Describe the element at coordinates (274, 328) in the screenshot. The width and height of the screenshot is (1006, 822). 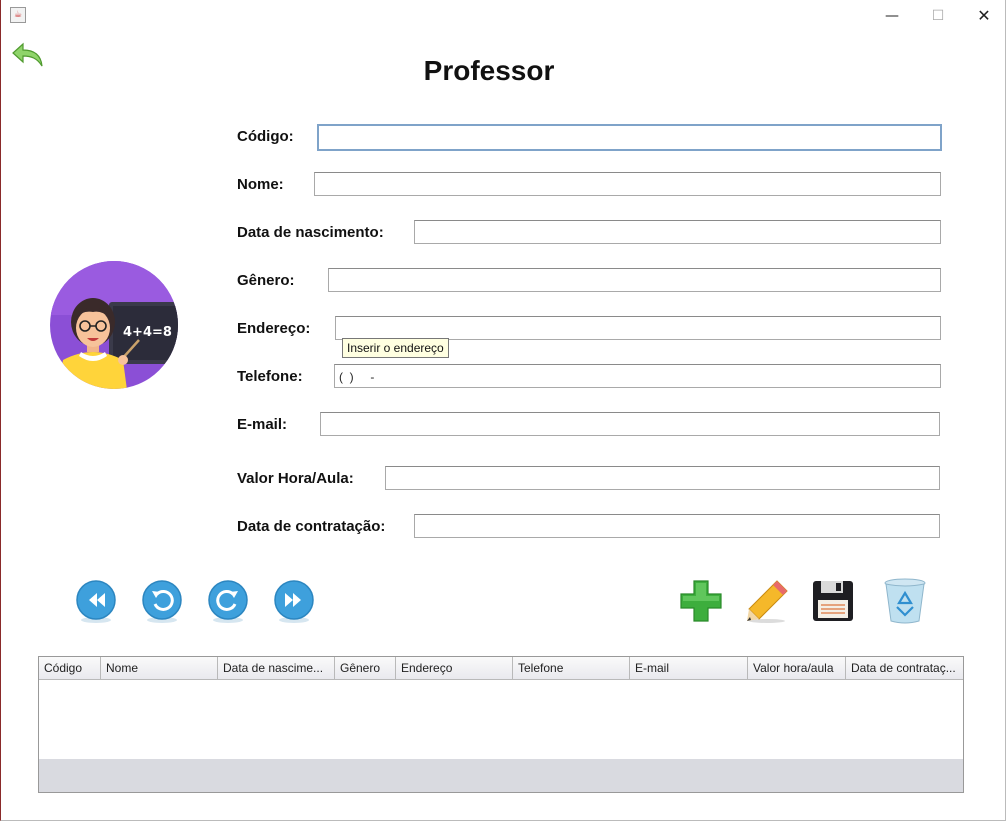
I see `endereco-label: Endereço:` at that location.